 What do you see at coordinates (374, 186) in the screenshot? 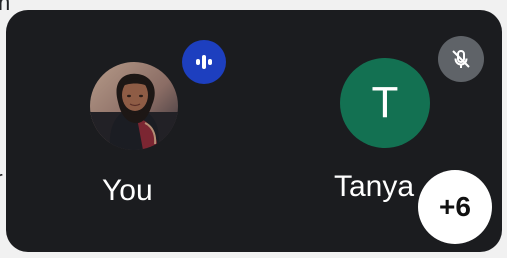
I see `participant-name: Tanya` at bounding box center [374, 186].